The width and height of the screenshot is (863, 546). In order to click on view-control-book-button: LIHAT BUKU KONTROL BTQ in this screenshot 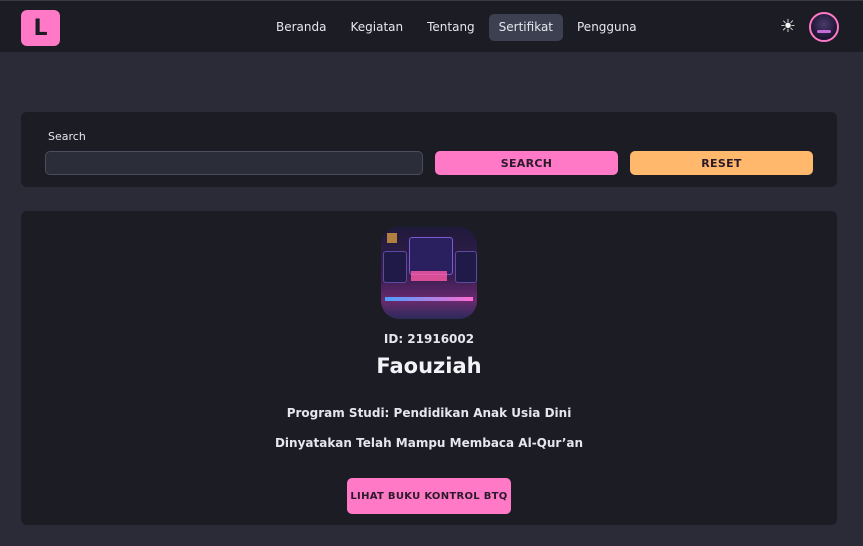, I will do `click(429, 496)`.